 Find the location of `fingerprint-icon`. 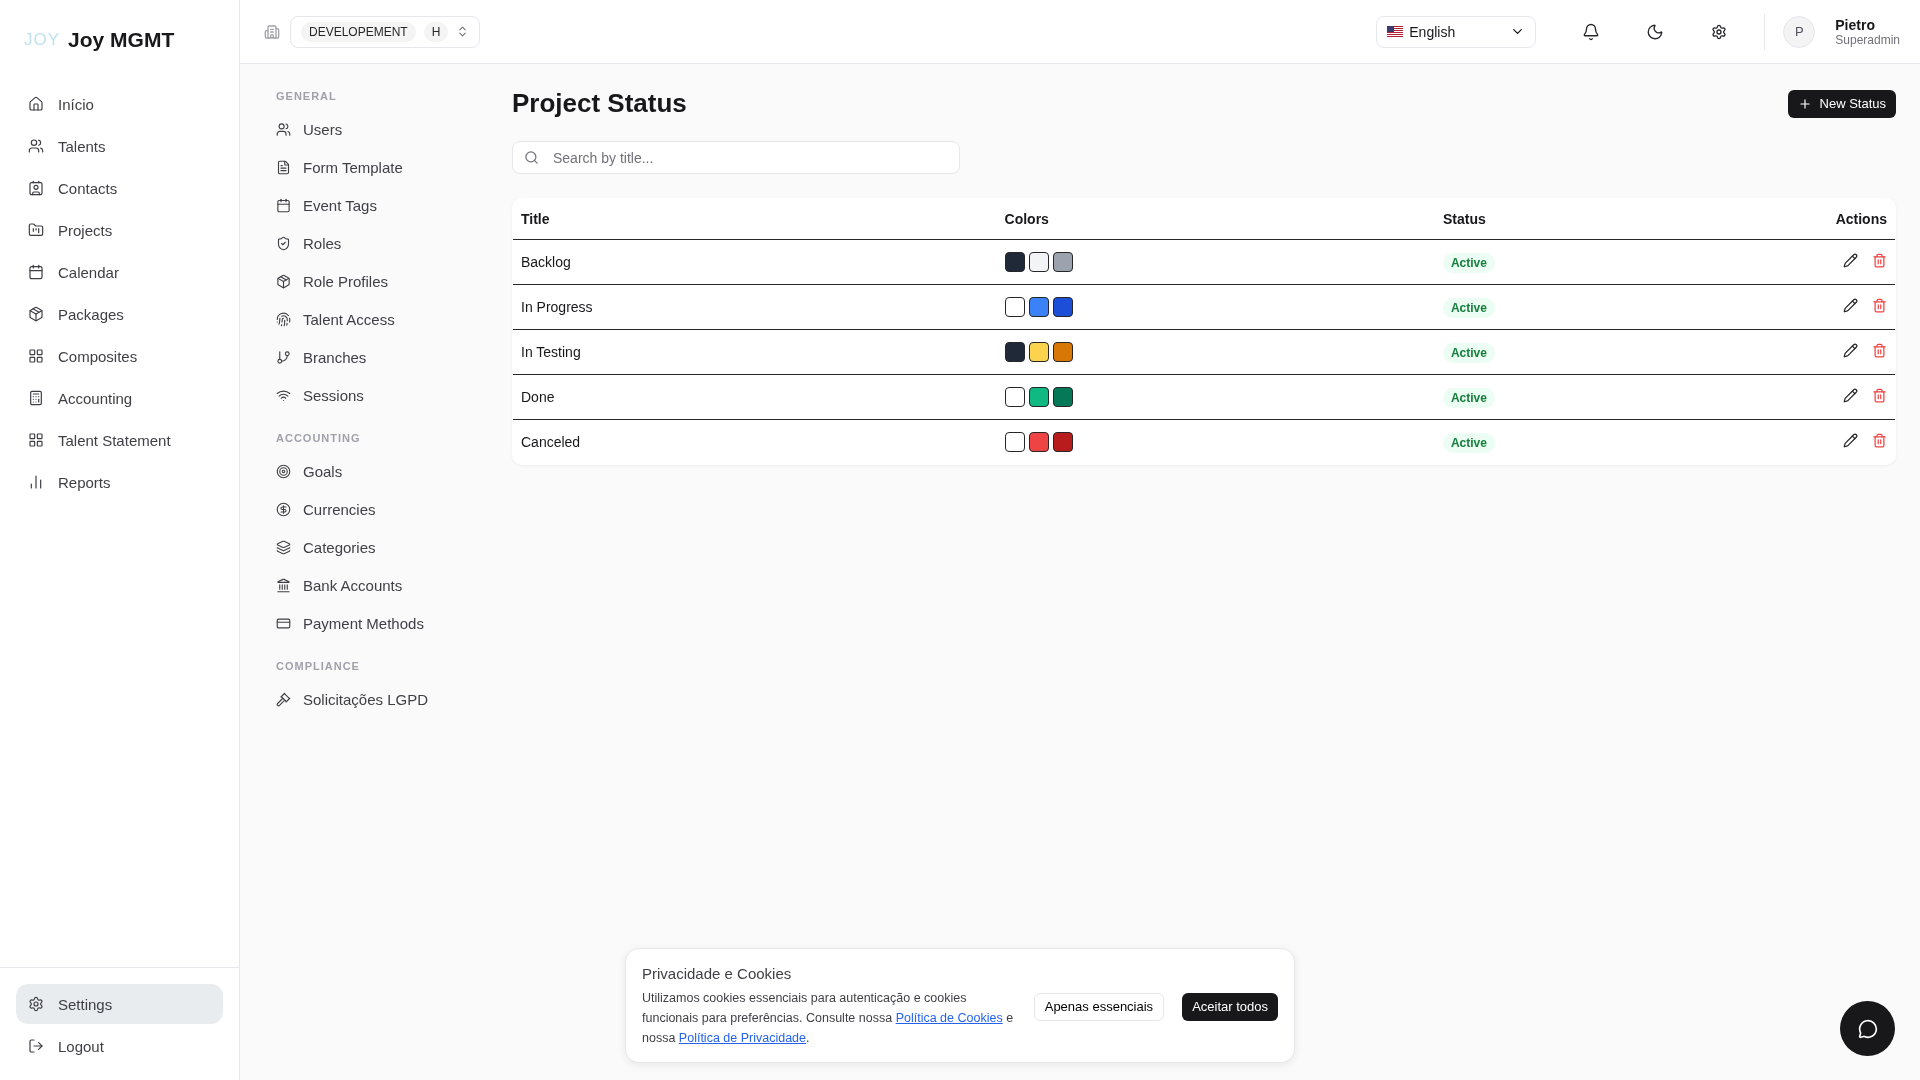

fingerprint-icon is located at coordinates (283, 319).